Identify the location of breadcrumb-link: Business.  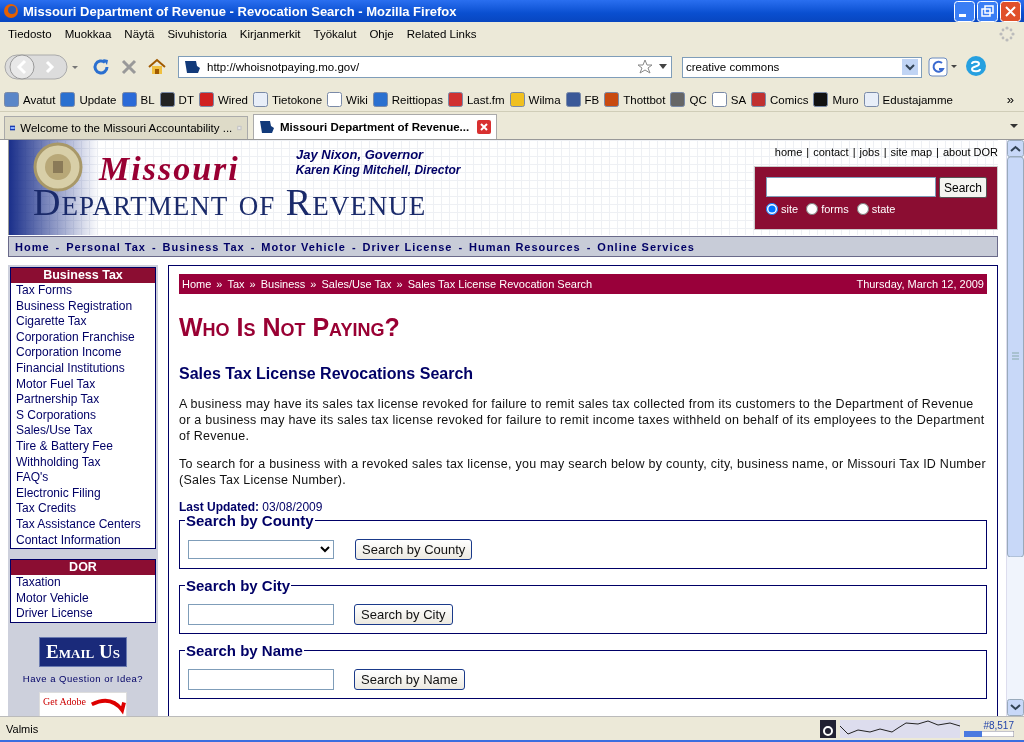
(283, 284).